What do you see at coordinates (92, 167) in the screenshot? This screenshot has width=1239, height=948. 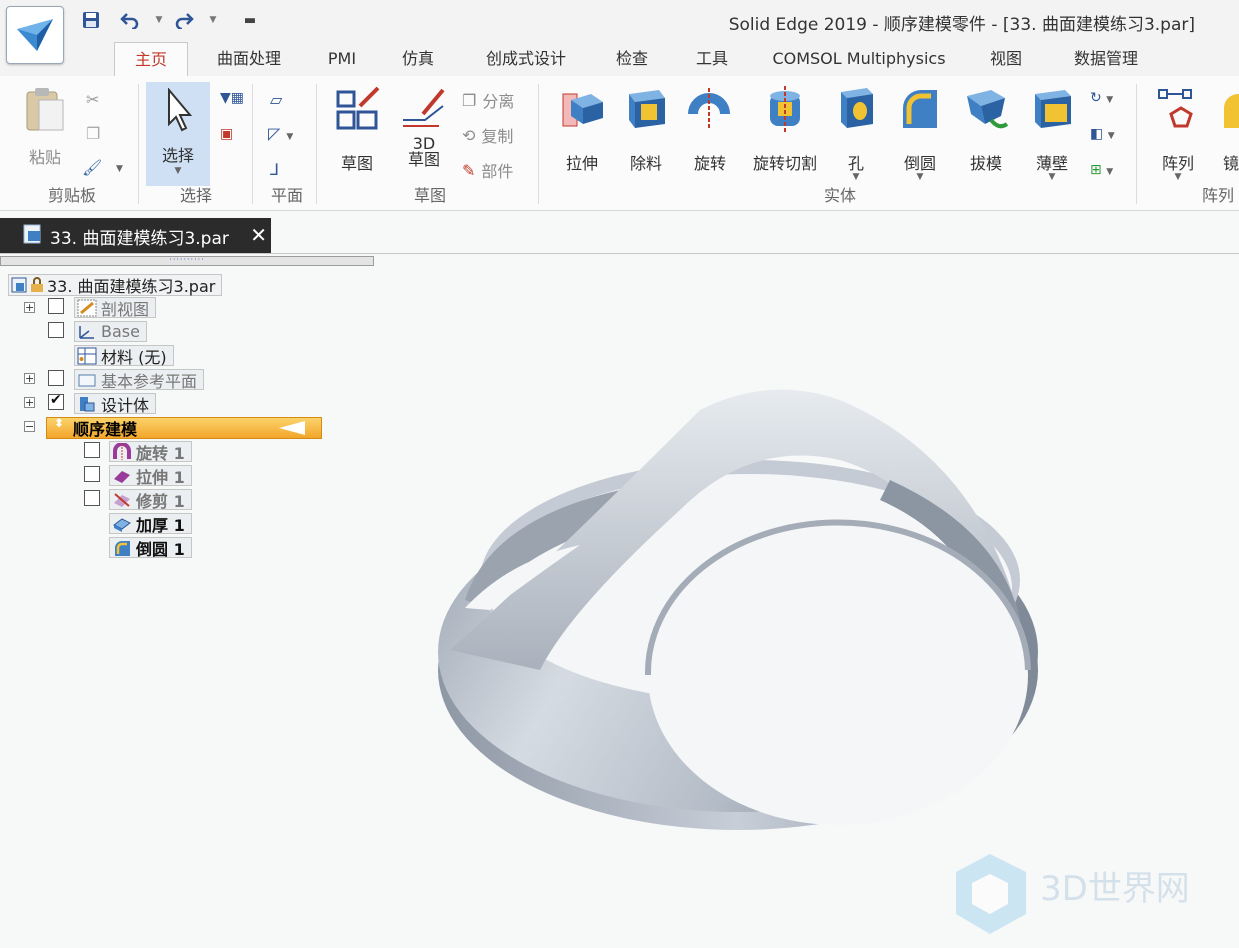 I see `format-painter-icon: 🖌` at bounding box center [92, 167].